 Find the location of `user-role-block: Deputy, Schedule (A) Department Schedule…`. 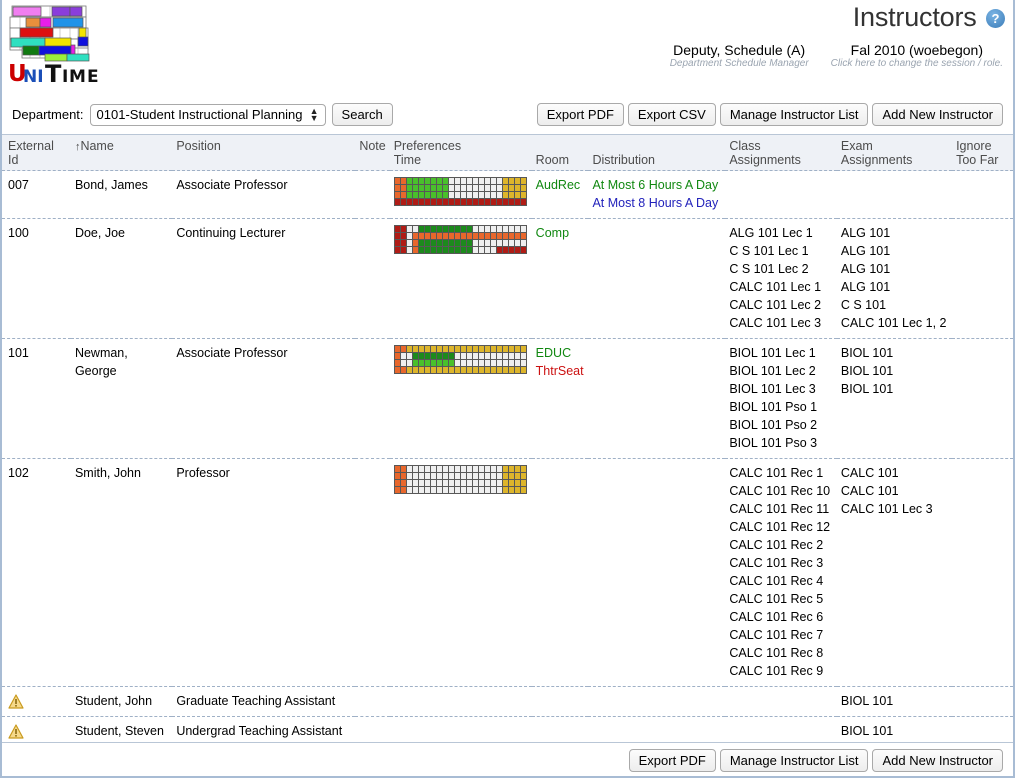

user-role-block: Deputy, Schedule (A) Department Schedule… is located at coordinates (739, 55).